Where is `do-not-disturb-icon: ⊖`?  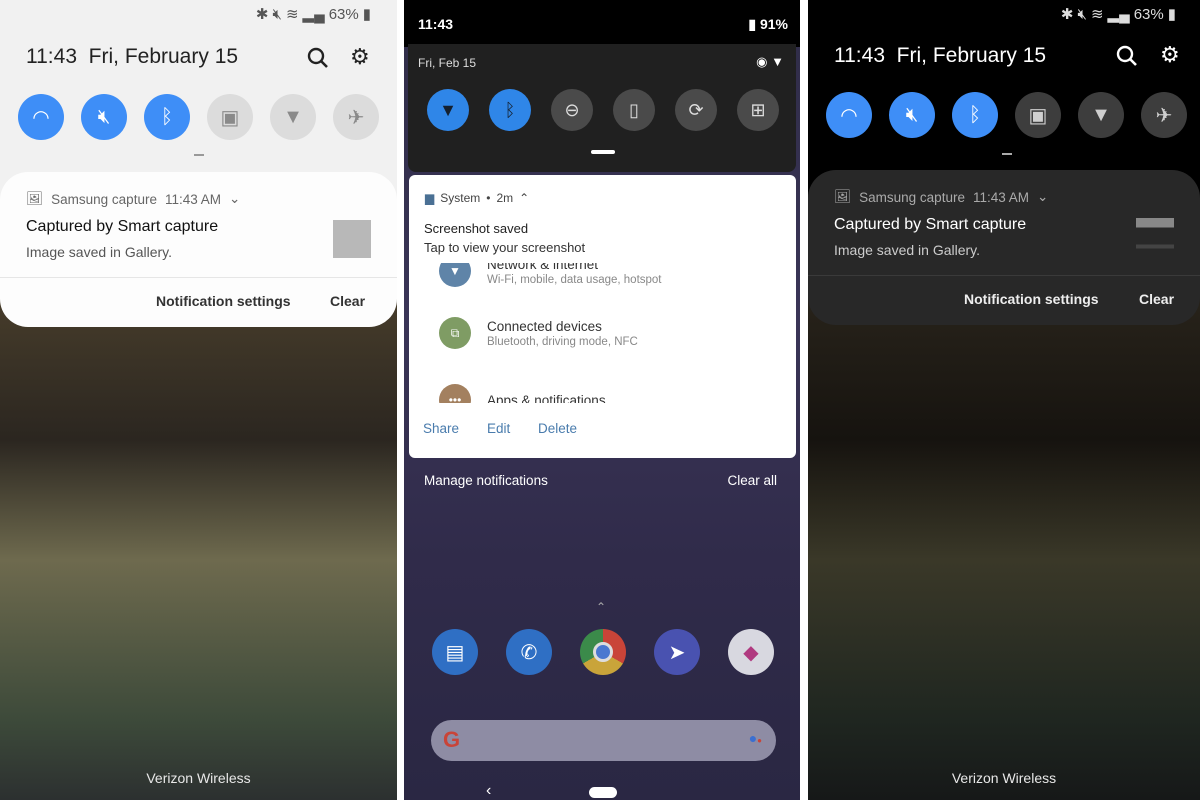
do-not-disturb-icon: ⊖ is located at coordinates (572, 109).